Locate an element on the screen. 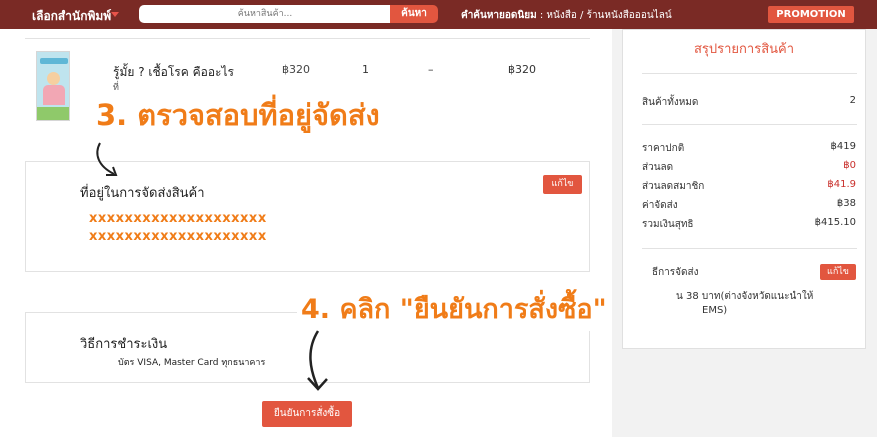 Image resolution: width=877 pixels, height=437 pixels. summary-row-label: ส่วนลด is located at coordinates (658, 167).